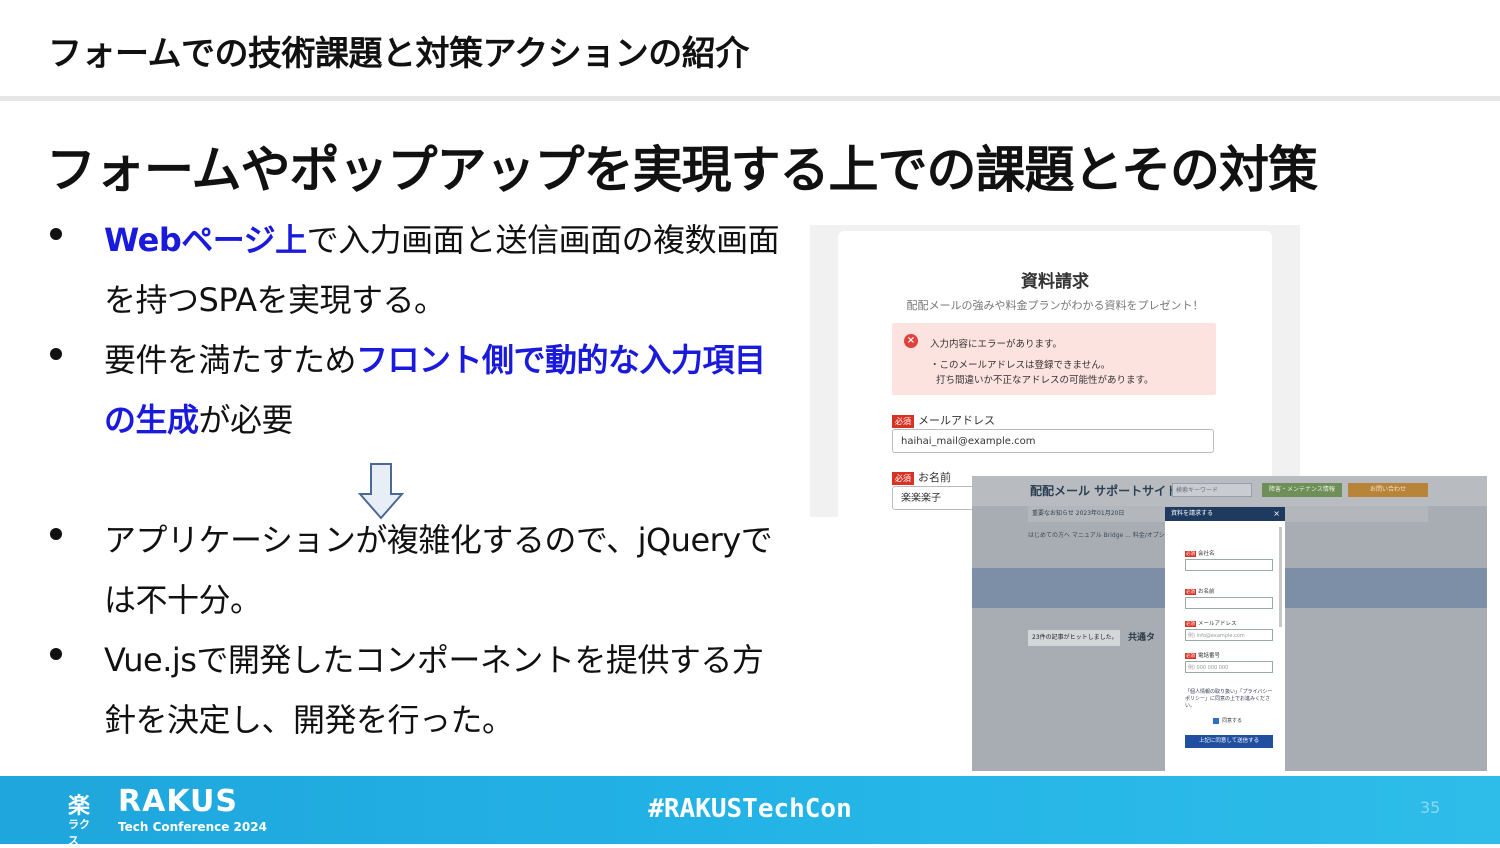 The width and height of the screenshot is (1500, 848). I want to click on modal-title: 資料を請求する, so click(1192, 513).